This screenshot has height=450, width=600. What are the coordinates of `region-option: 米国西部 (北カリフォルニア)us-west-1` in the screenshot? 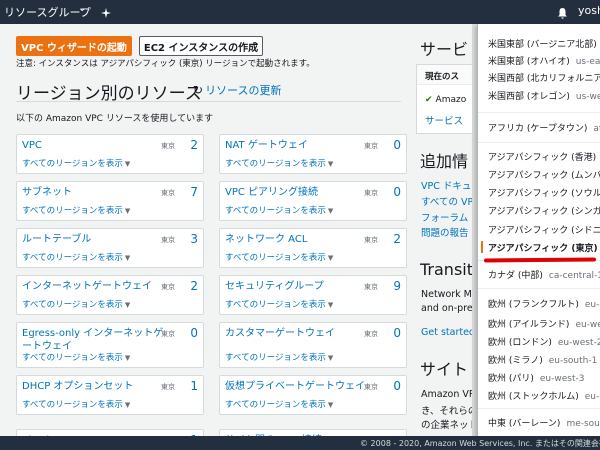 It's located at (544, 77).